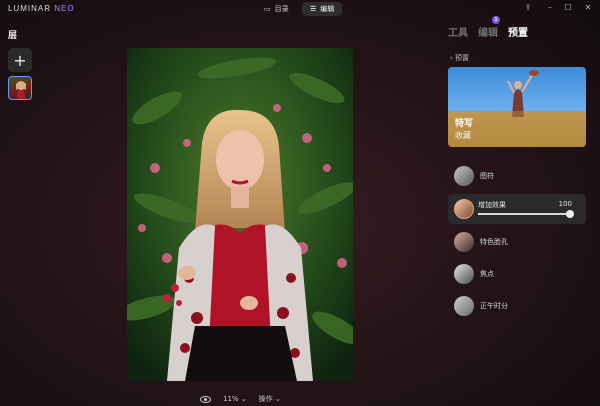 The height and width of the screenshot is (406, 600). I want to click on edit-button: ☰ 编辑, so click(322, 9).